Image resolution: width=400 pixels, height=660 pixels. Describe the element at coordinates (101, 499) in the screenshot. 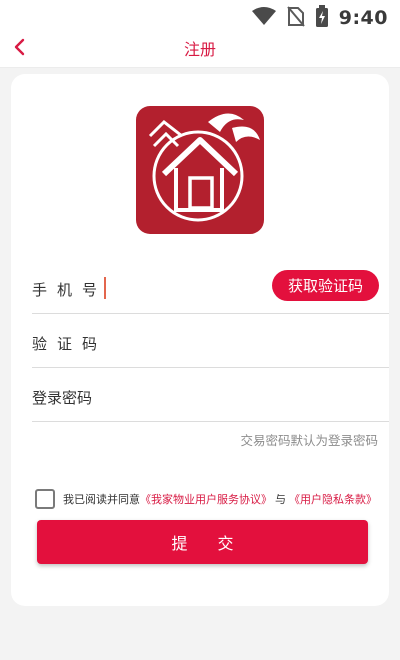

I see `agreement-prefix: 我已阅读并同意` at that location.